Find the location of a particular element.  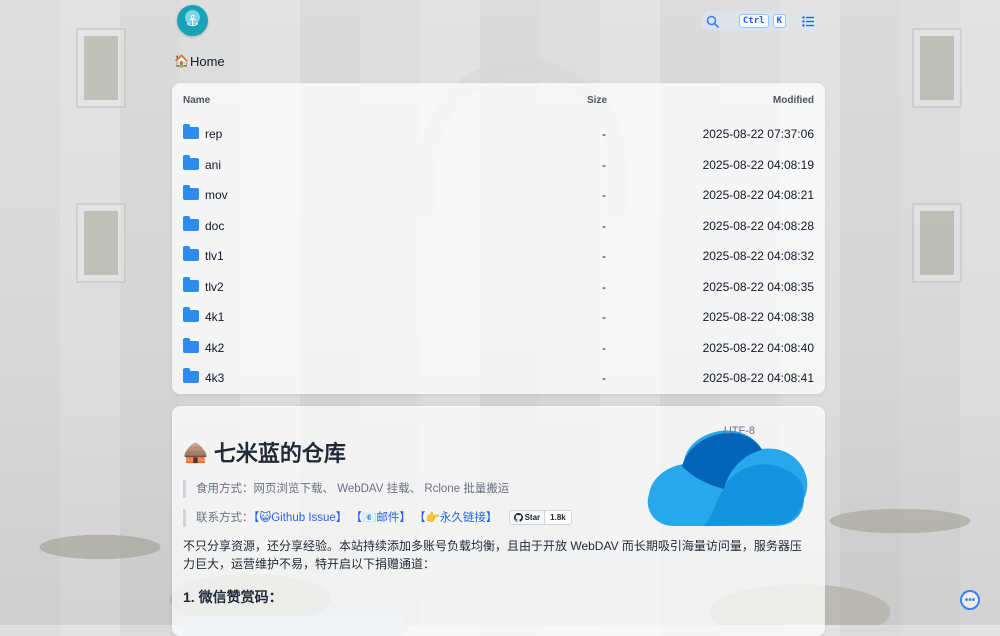

file-list-header: Name Size Modified is located at coordinates (498, 102).